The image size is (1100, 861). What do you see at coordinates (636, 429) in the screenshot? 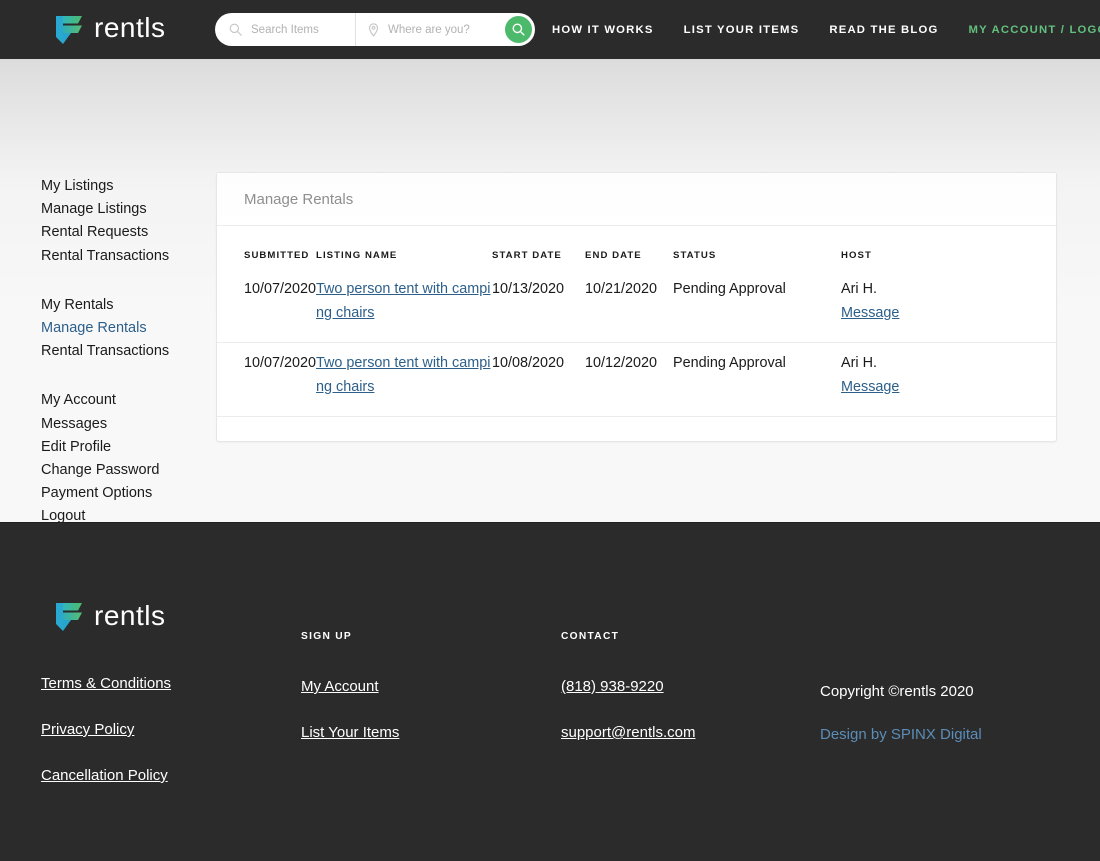
I see `card-footer-spacer` at bounding box center [636, 429].